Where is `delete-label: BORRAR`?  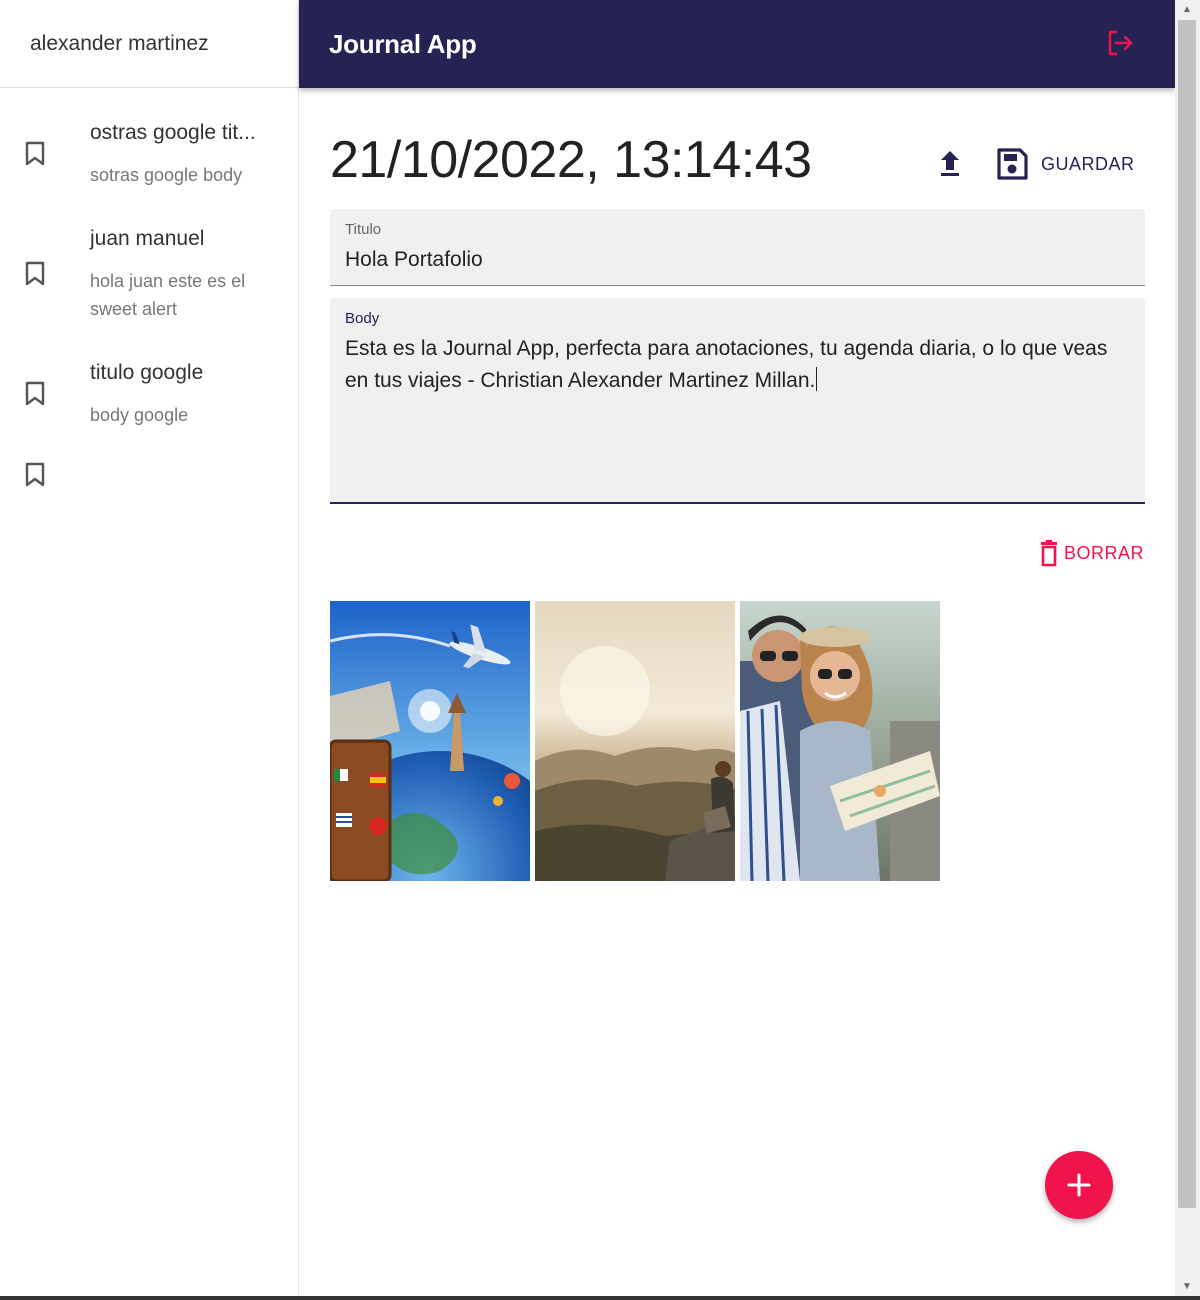
delete-label: BORRAR is located at coordinates (1104, 552).